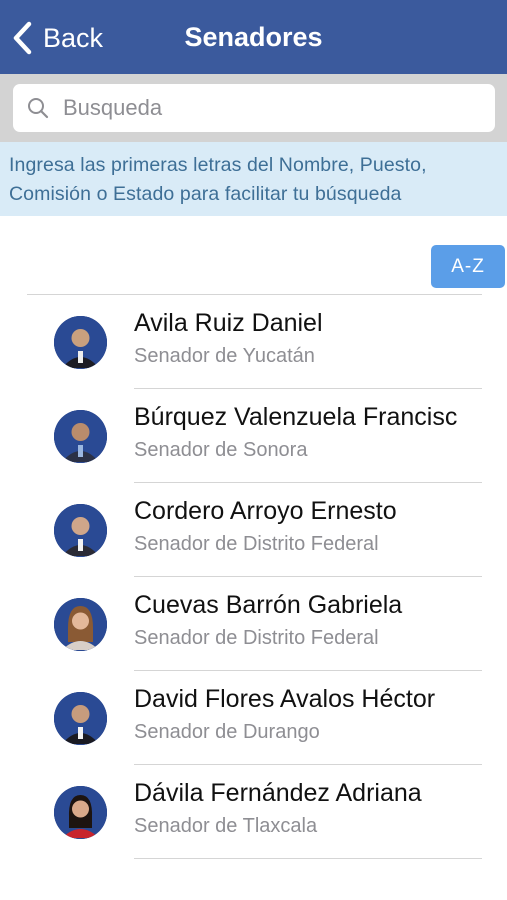 The width and height of the screenshot is (507, 900). I want to click on senator-state: Senador de Tlaxcala, so click(226, 826).